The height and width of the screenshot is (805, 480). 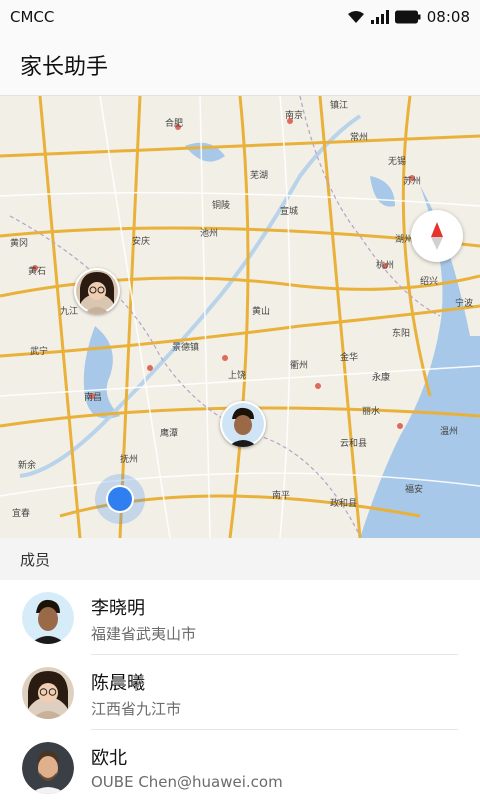 What do you see at coordinates (240, 617) in the screenshot?
I see `list-item: 李晓明 福建省武夷山市` at bounding box center [240, 617].